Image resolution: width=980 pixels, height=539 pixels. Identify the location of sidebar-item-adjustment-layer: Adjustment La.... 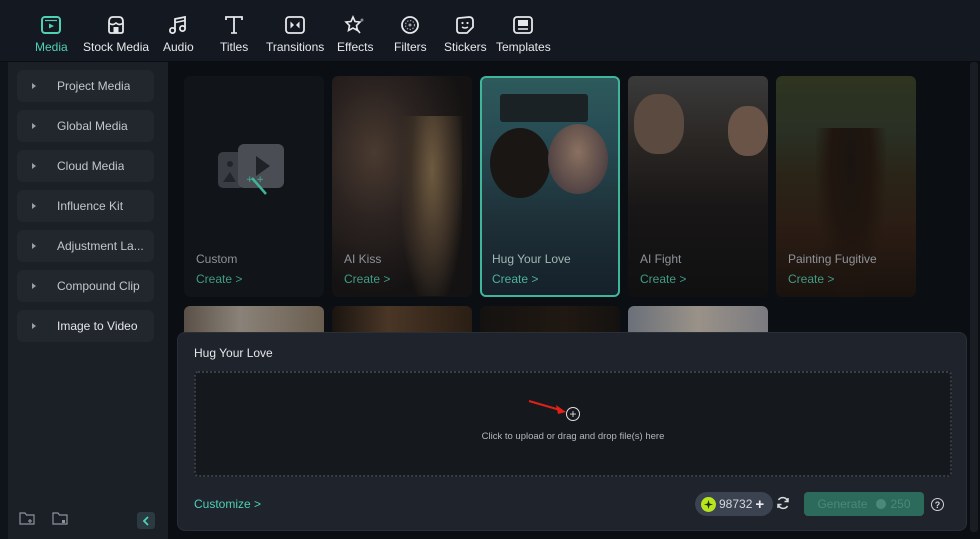
(85, 246).